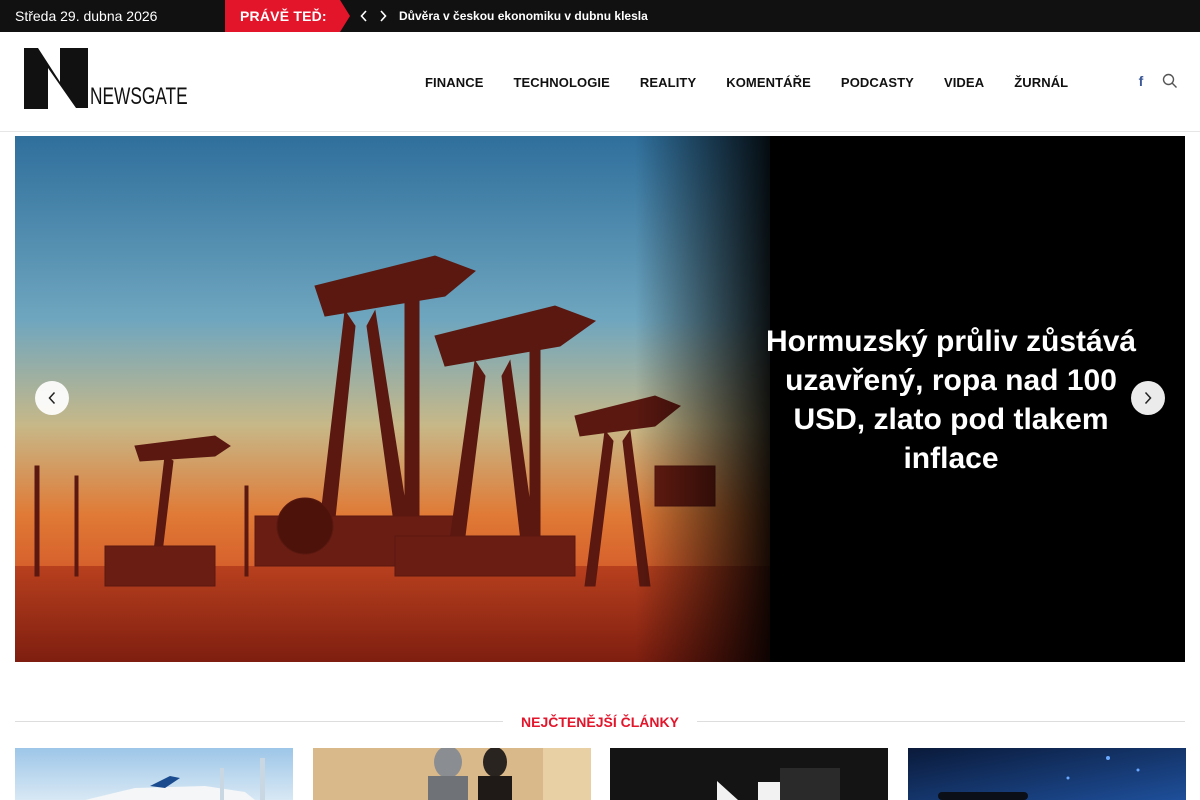 The width and height of the screenshot is (1200, 800). Describe the element at coordinates (56, 78) in the screenshot. I see `logo-mark-icon` at that location.